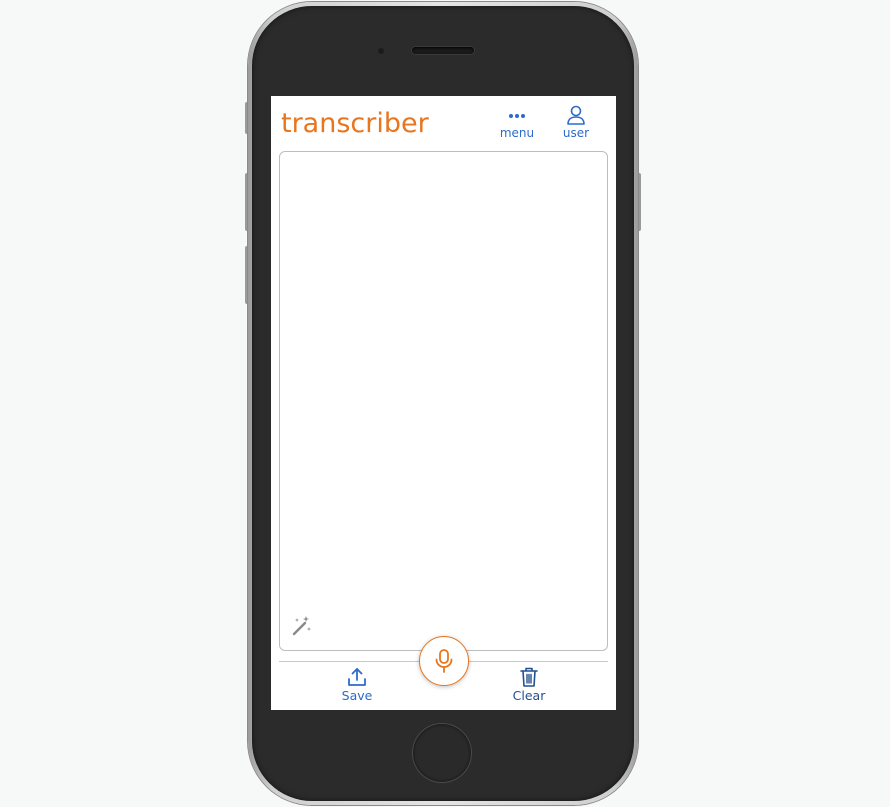 The width and height of the screenshot is (890, 807). Describe the element at coordinates (576, 133) in the screenshot. I see `user-label: user` at that location.